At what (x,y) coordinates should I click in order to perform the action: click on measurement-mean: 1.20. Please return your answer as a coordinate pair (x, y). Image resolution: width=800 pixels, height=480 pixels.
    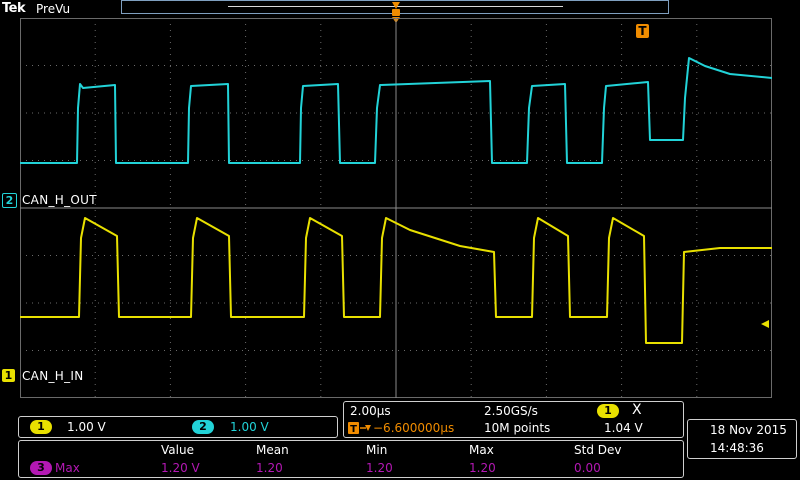
    Looking at the image, I should click on (269, 468).